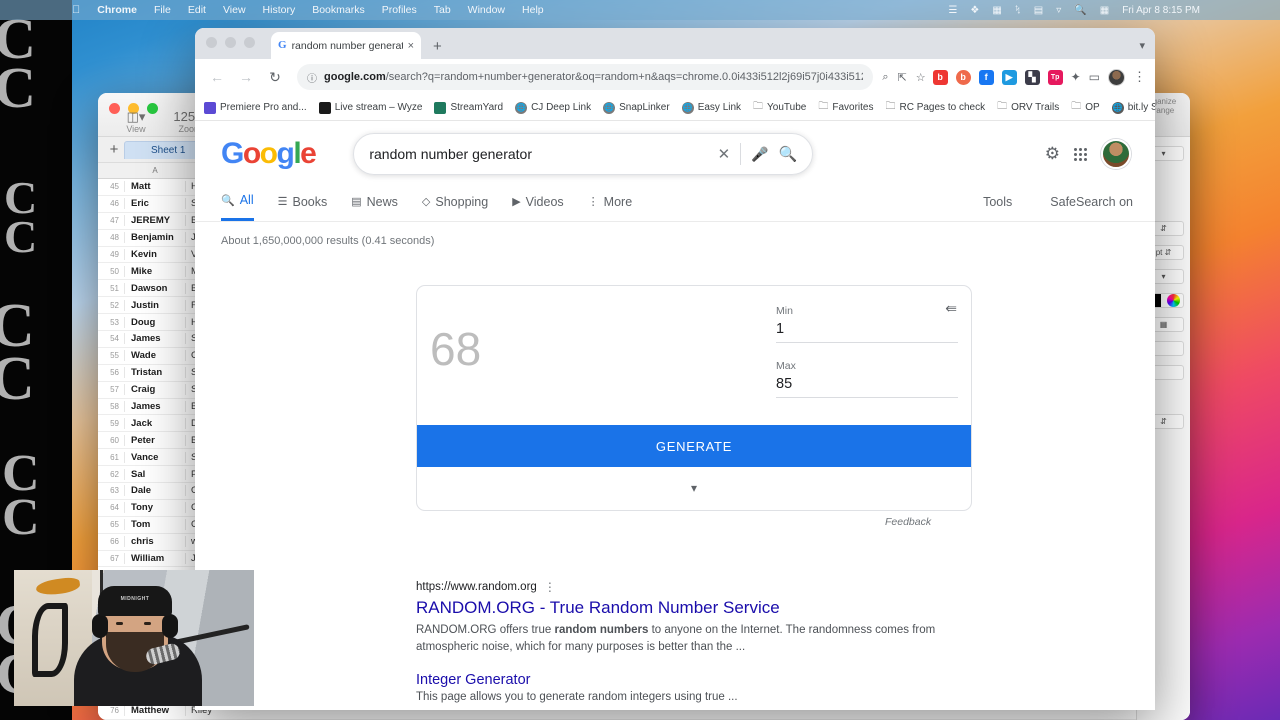  What do you see at coordinates (1076, 77) in the screenshot?
I see `extensions-puzzle-icon: ✦` at bounding box center [1076, 77].